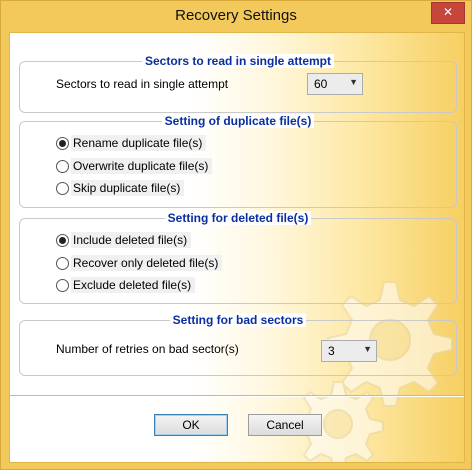  What do you see at coordinates (142, 84) in the screenshot?
I see `sectors-label: Sectors to read in single attempt` at bounding box center [142, 84].